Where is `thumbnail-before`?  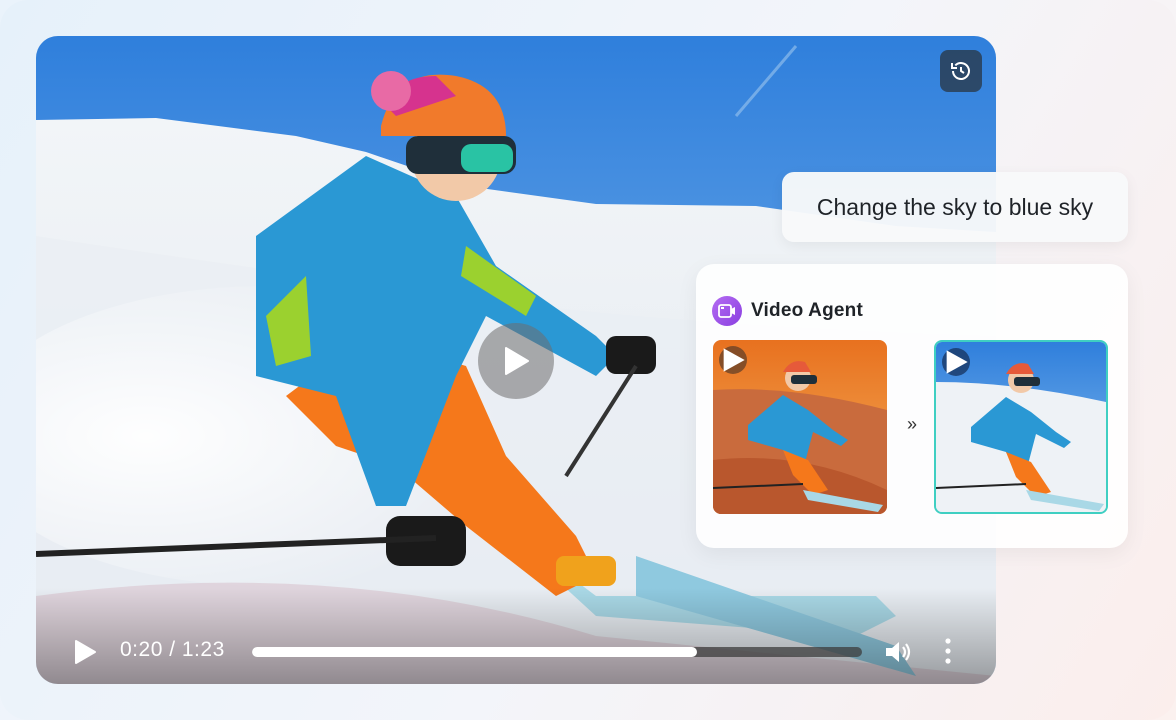 thumbnail-before is located at coordinates (800, 427).